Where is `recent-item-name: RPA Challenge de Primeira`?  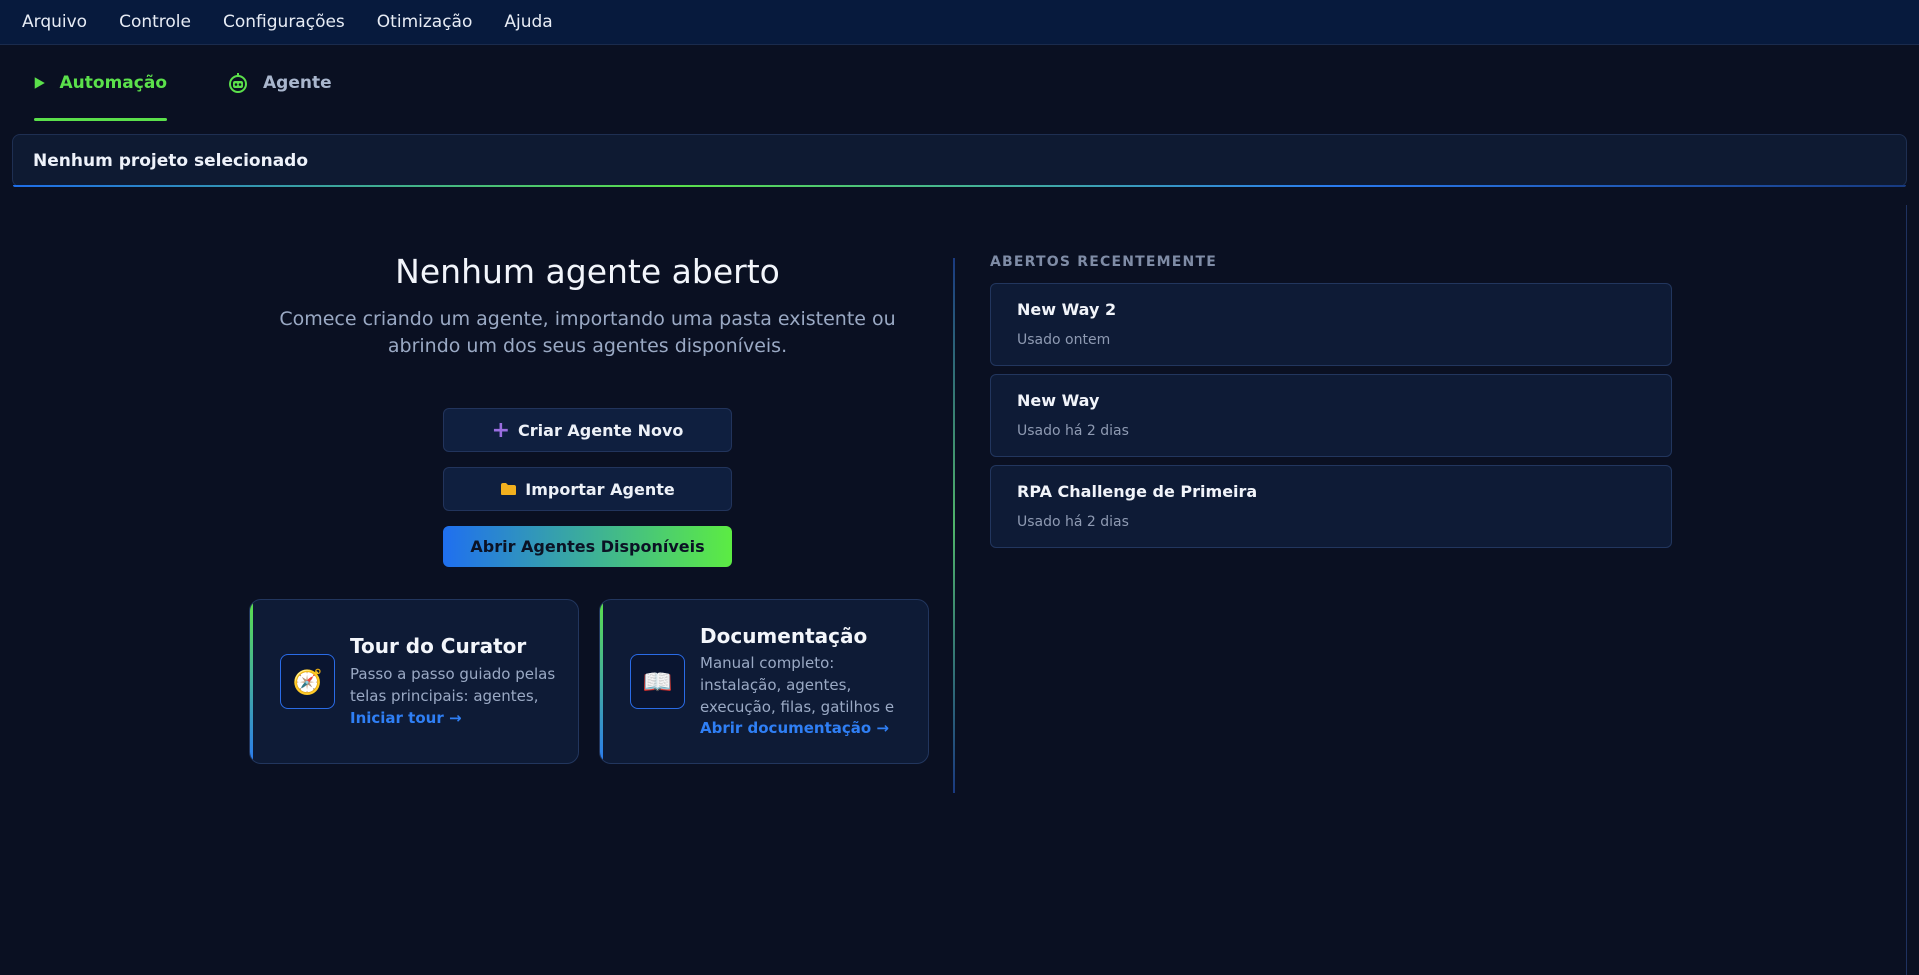
recent-item-name: RPA Challenge de Primeira is located at coordinates (1137, 491).